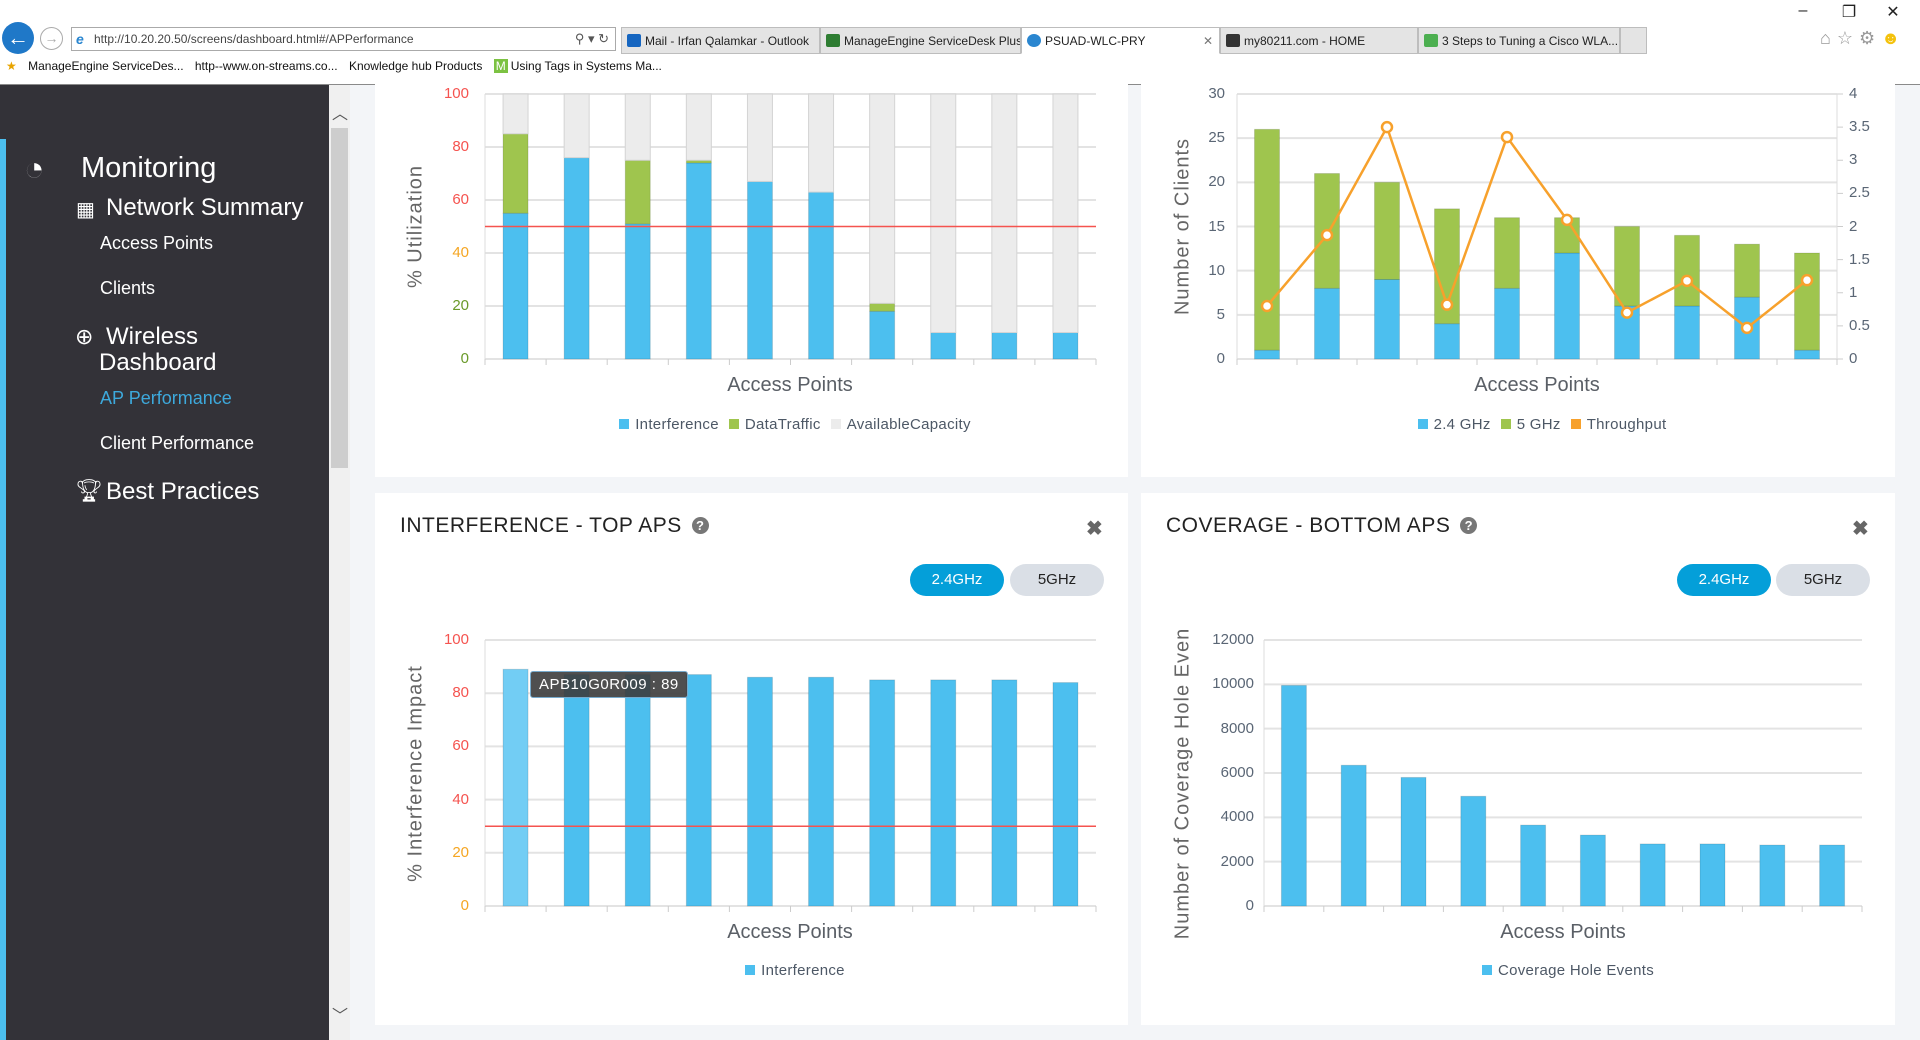 Image resolution: width=1920 pixels, height=1040 pixels. What do you see at coordinates (1859, 325) in the screenshot?
I see `y2-tick-label: 0.5` at bounding box center [1859, 325].